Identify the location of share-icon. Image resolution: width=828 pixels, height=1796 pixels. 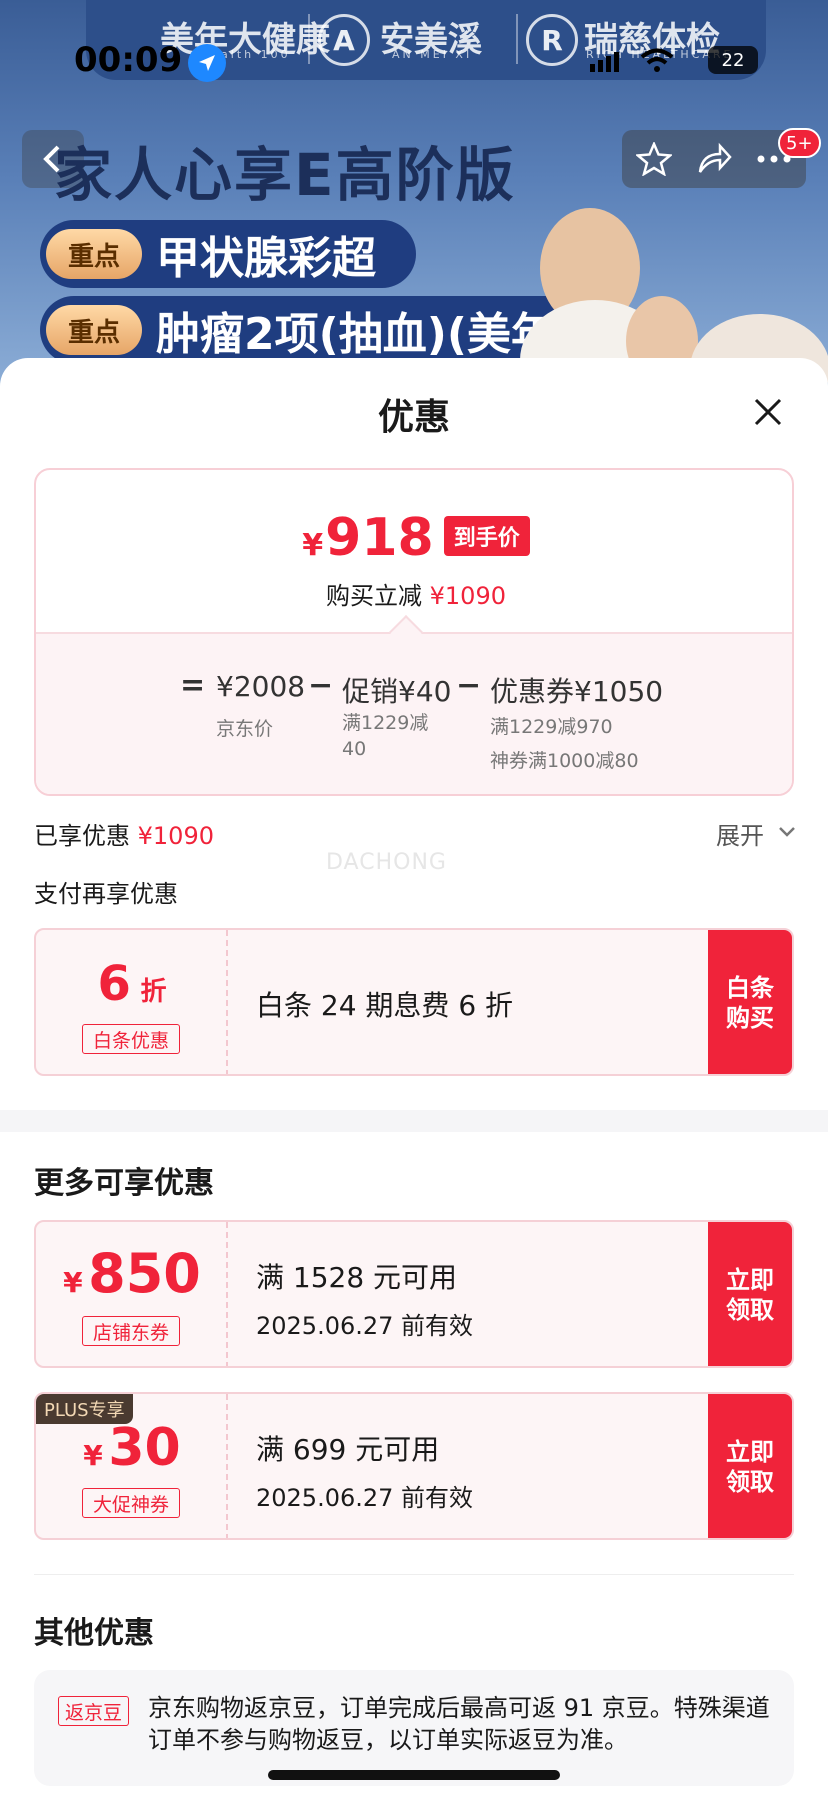
(714, 159).